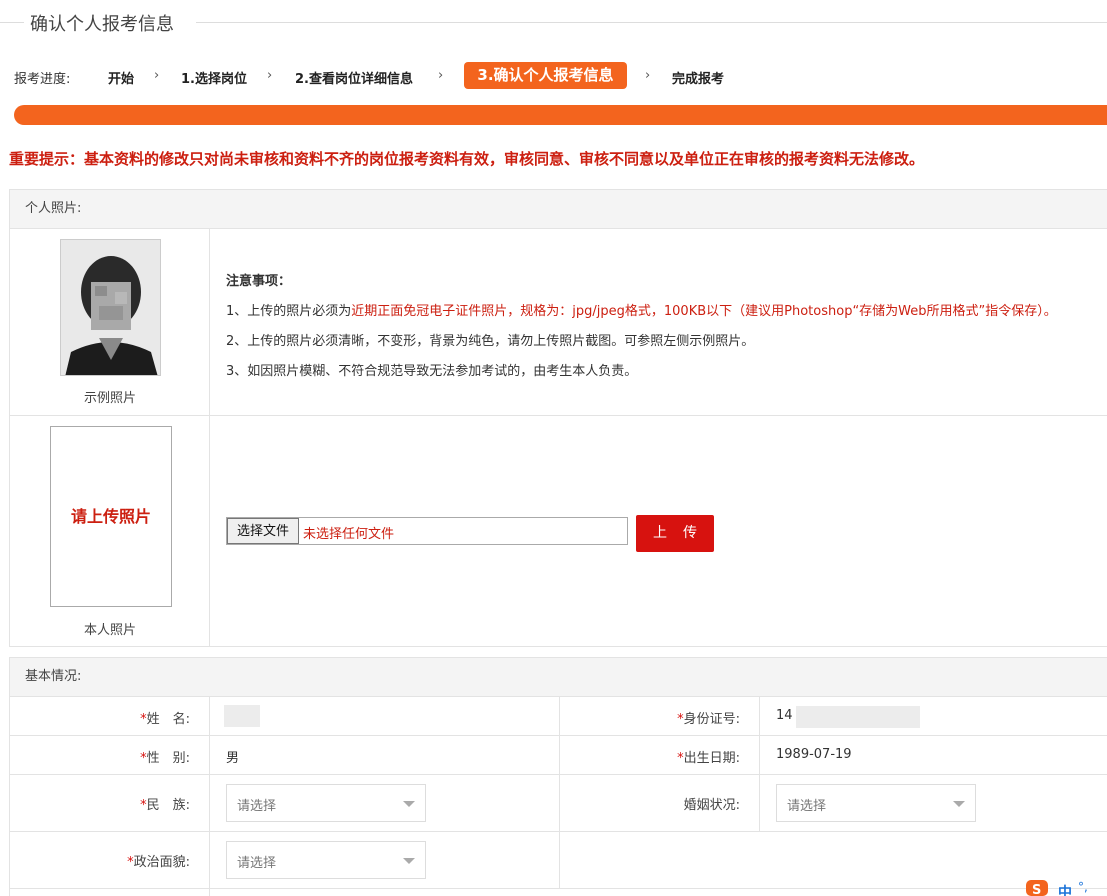 The image size is (1107, 896). What do you see at coordinates (165, 758) in the screenshot?
I see `gender-label: *性 别:` at bounding box center [165, 758].